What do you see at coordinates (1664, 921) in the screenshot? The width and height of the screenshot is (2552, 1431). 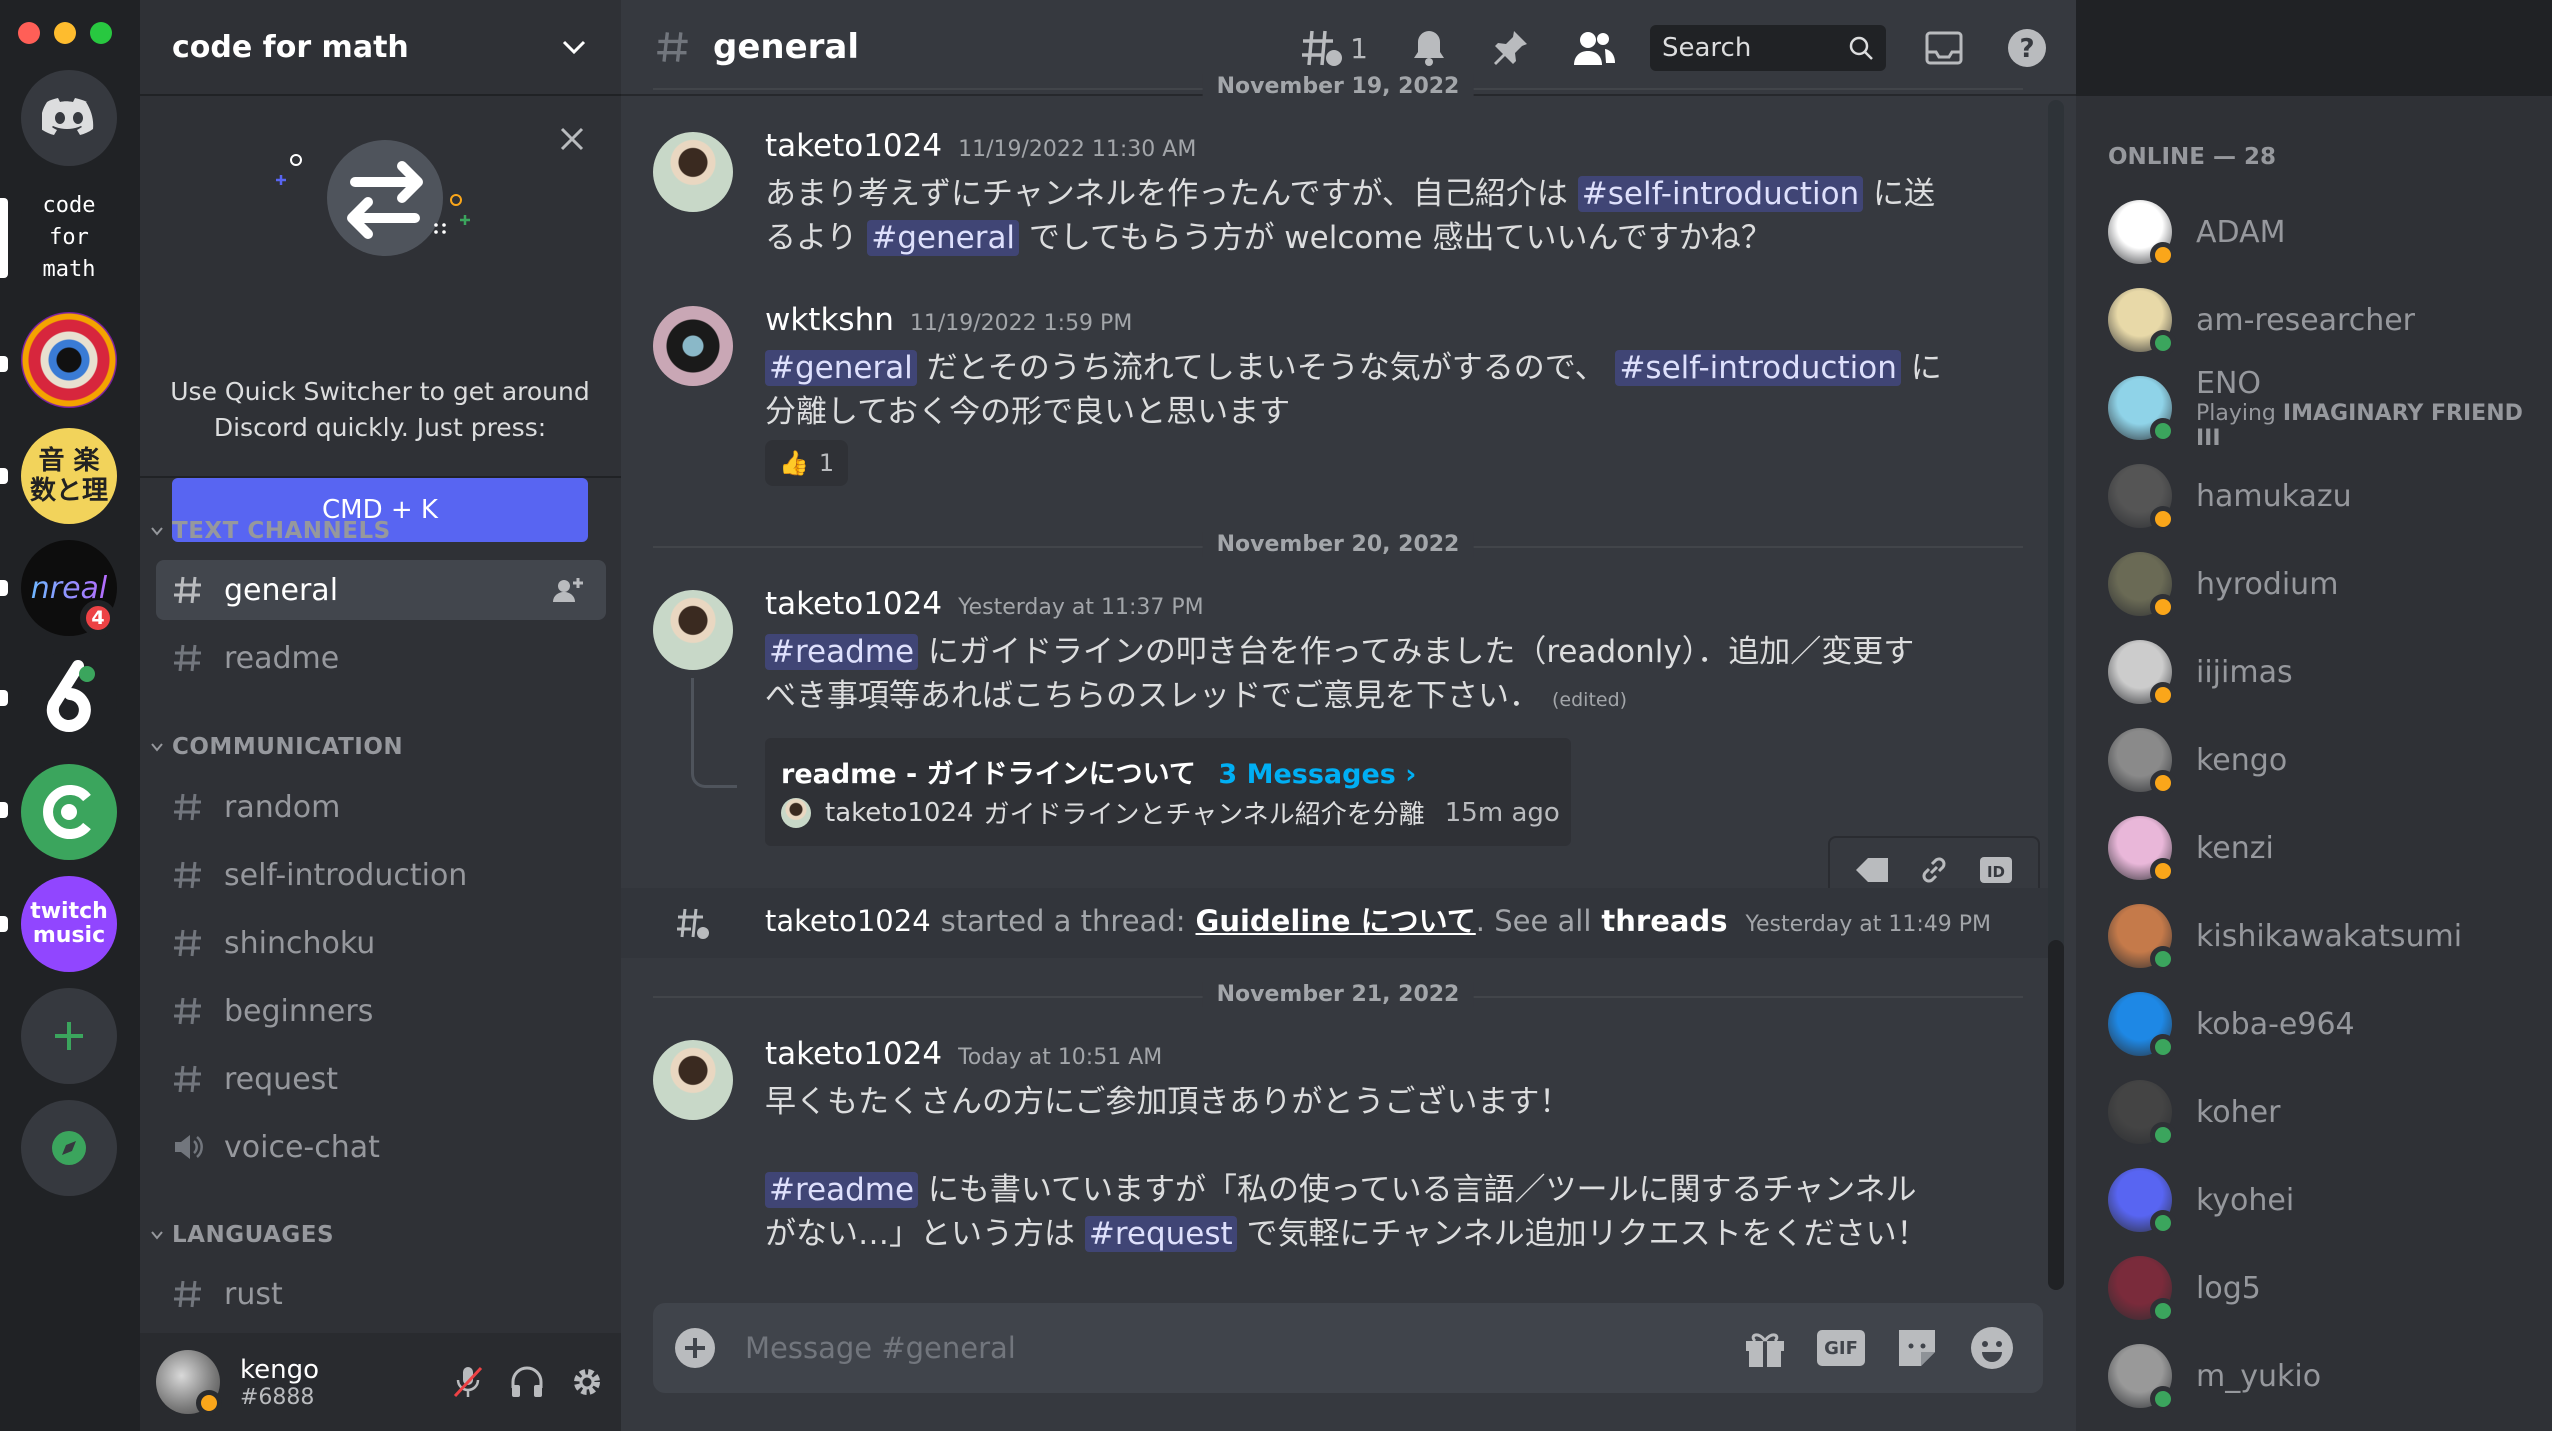 I see `threads-link: threads` at bounding box center [1664, 921].